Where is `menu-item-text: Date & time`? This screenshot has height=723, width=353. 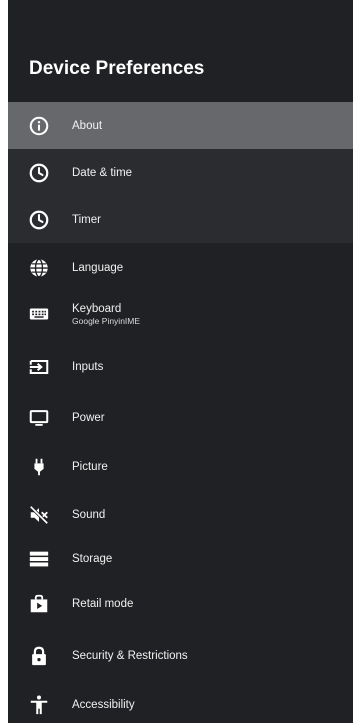
menu-item-text: Date & time is located at coordinates (102, 173).